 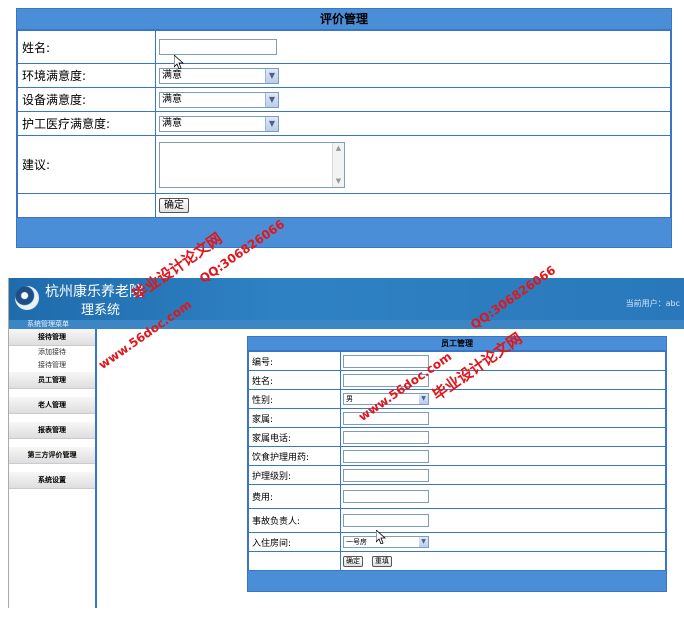 I want to click on gender-label: 性别:, so click(x=294, y=399).